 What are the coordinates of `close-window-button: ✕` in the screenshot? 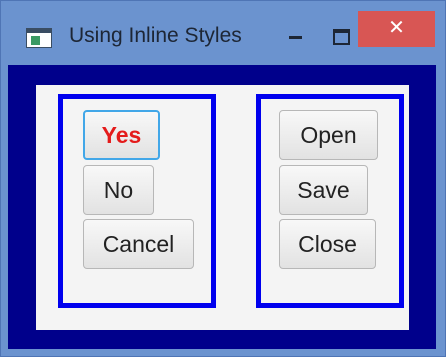 It's located at (396, 29).